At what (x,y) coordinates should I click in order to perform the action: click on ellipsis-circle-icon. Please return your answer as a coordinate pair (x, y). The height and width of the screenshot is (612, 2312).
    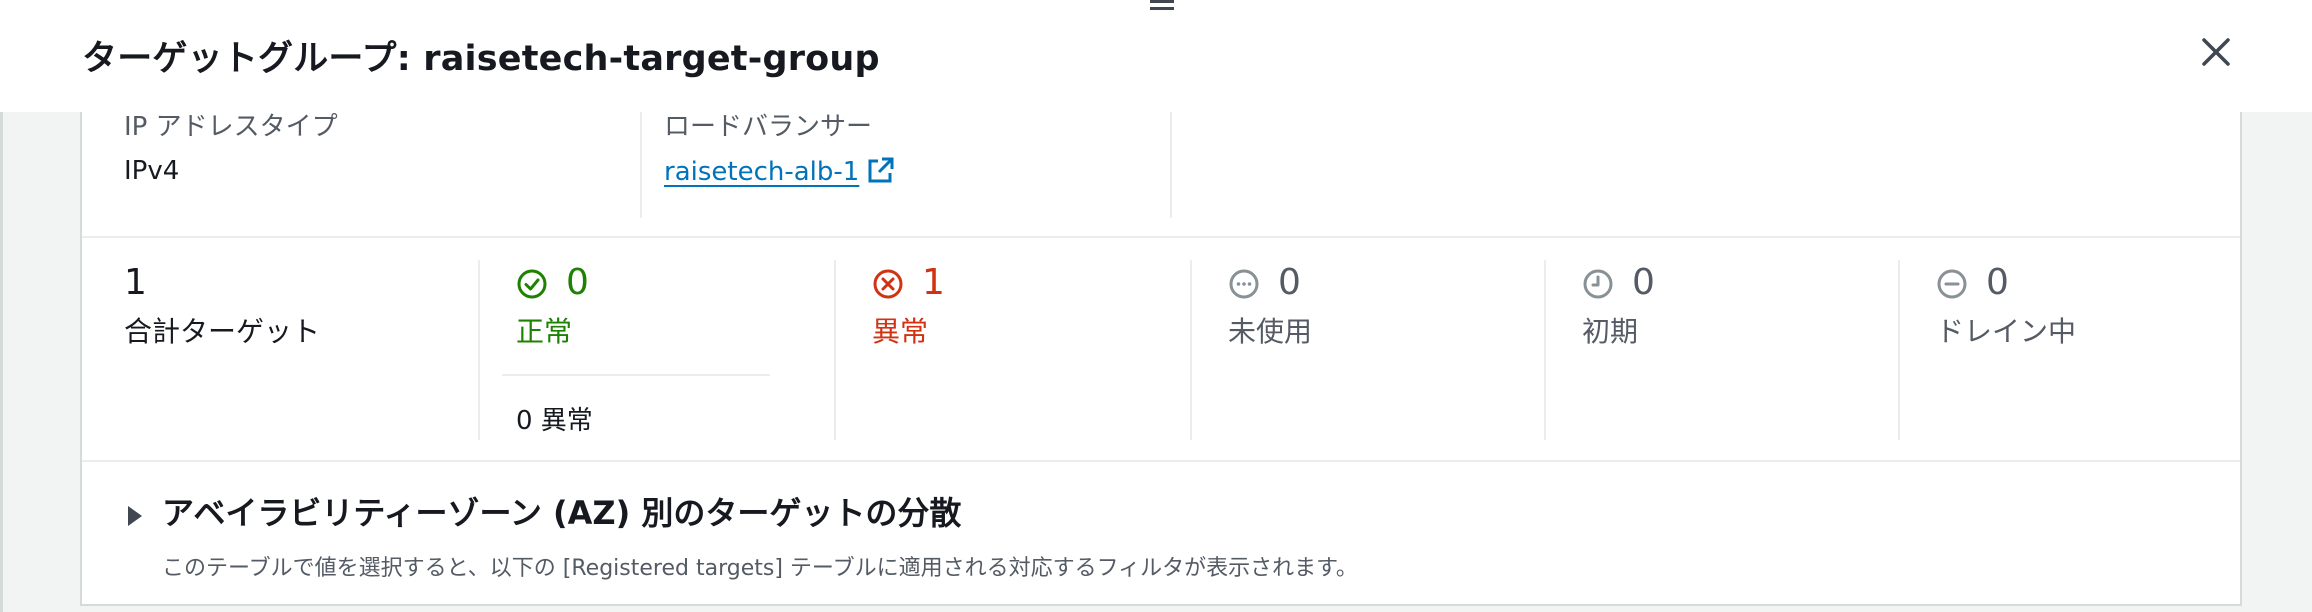
    Looking at the image, I should click on (1244, 284).